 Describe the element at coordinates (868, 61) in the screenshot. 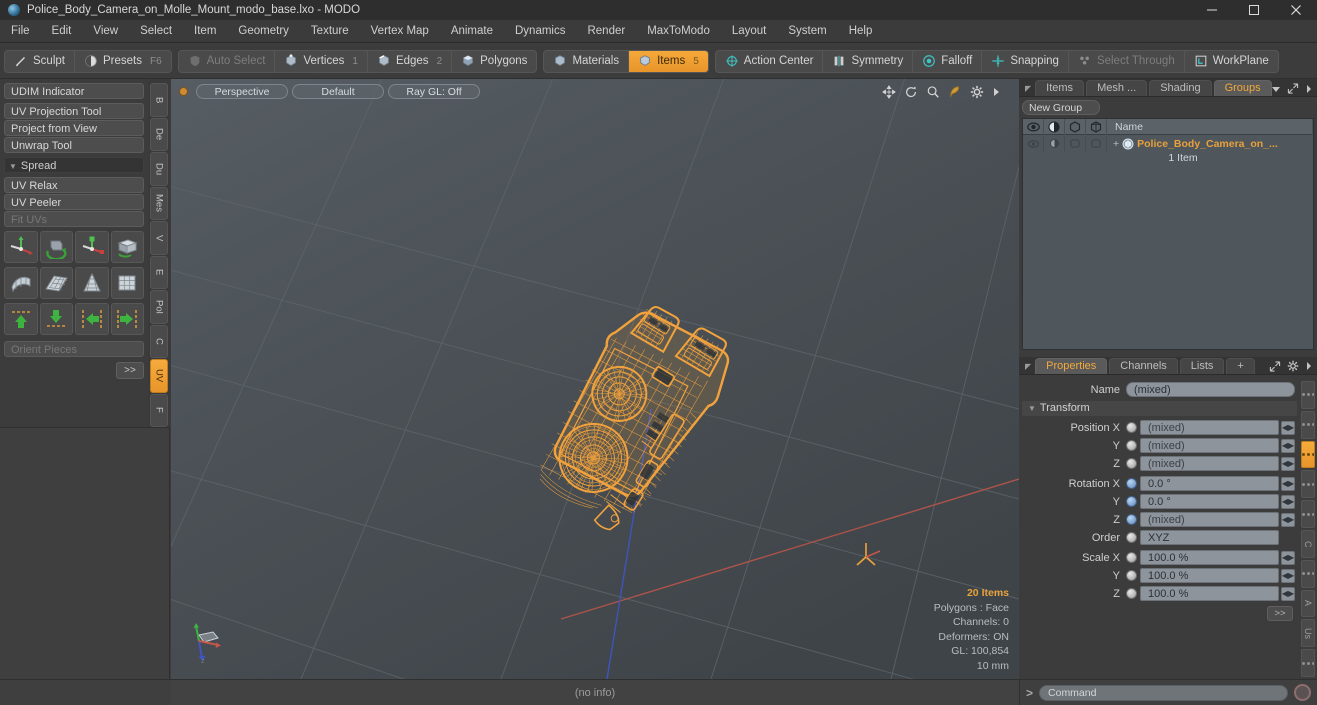

I see `symmetry-button: Symmetry` at that location.